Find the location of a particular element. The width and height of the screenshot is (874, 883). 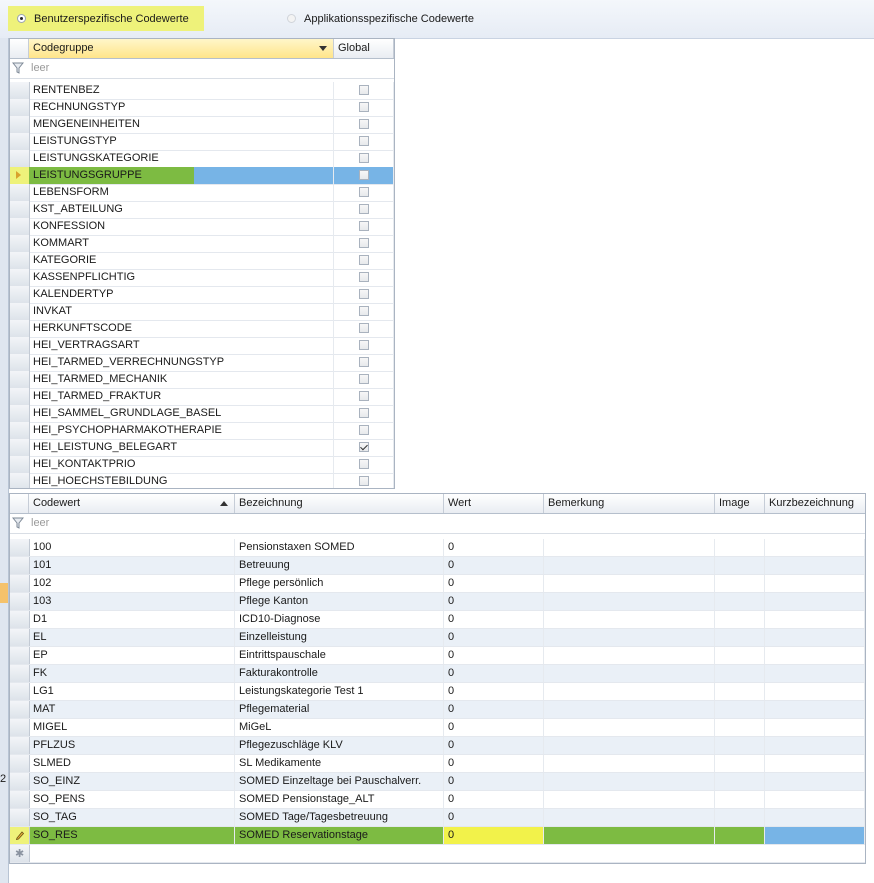

codegruppe-row: HEI_KONTAKTPRIO is located at coordinates (202, 465).